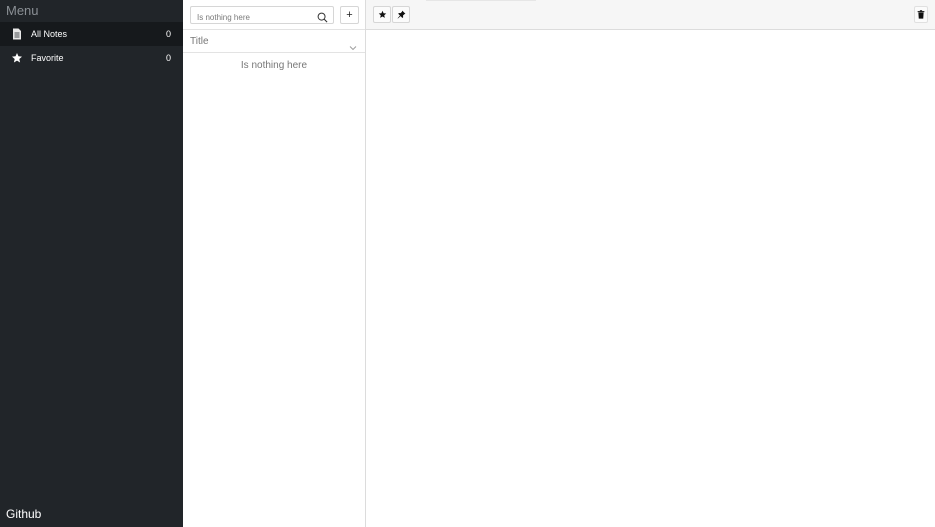 The width and height of the screenshot is (935, 527). I want to click on favorite-button, so click(382, 14).